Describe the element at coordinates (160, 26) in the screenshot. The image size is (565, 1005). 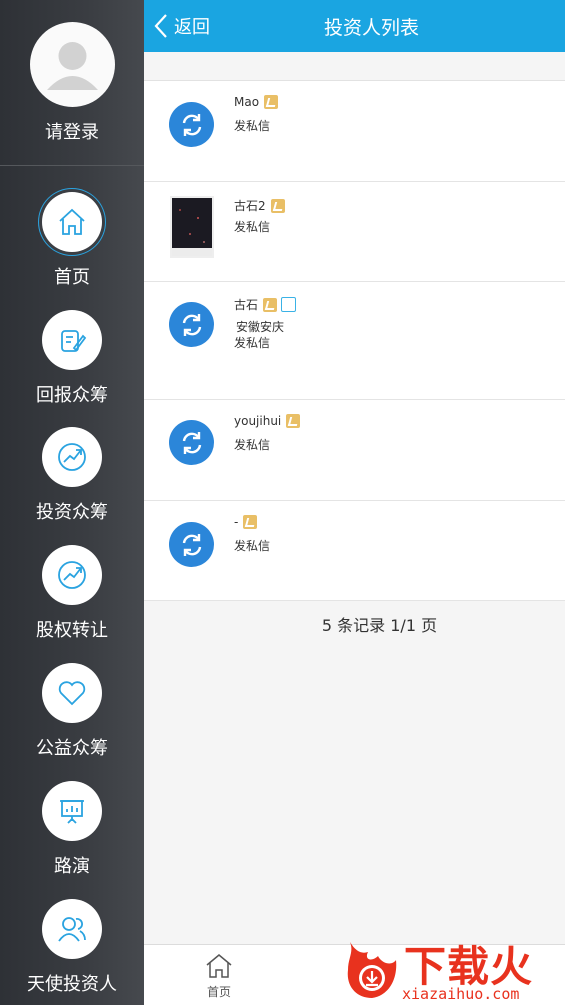
I see `chevron-left-icon` at that location.